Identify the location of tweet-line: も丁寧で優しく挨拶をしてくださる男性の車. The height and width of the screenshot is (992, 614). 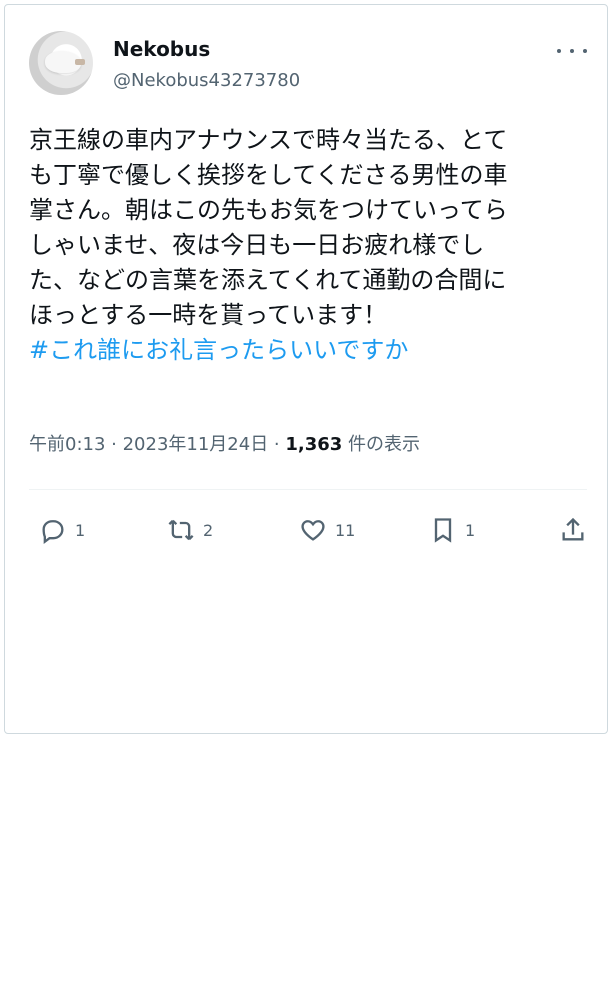
(268, 175).